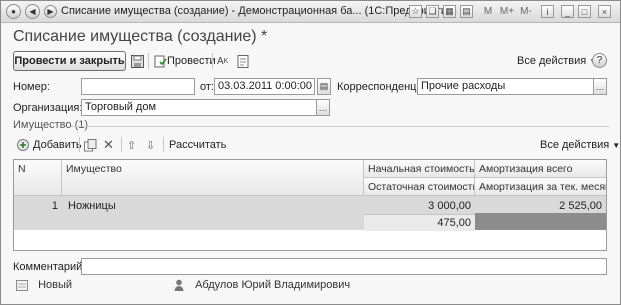 This screenshot has height=305, width=621. I want to click on app-menu-icon: ●, so click(13, 11).